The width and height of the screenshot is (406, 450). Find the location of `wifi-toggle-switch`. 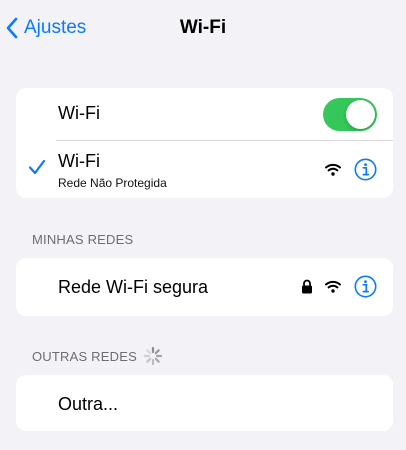

wifi-toggle-switch is located at coordinates (350, 114).